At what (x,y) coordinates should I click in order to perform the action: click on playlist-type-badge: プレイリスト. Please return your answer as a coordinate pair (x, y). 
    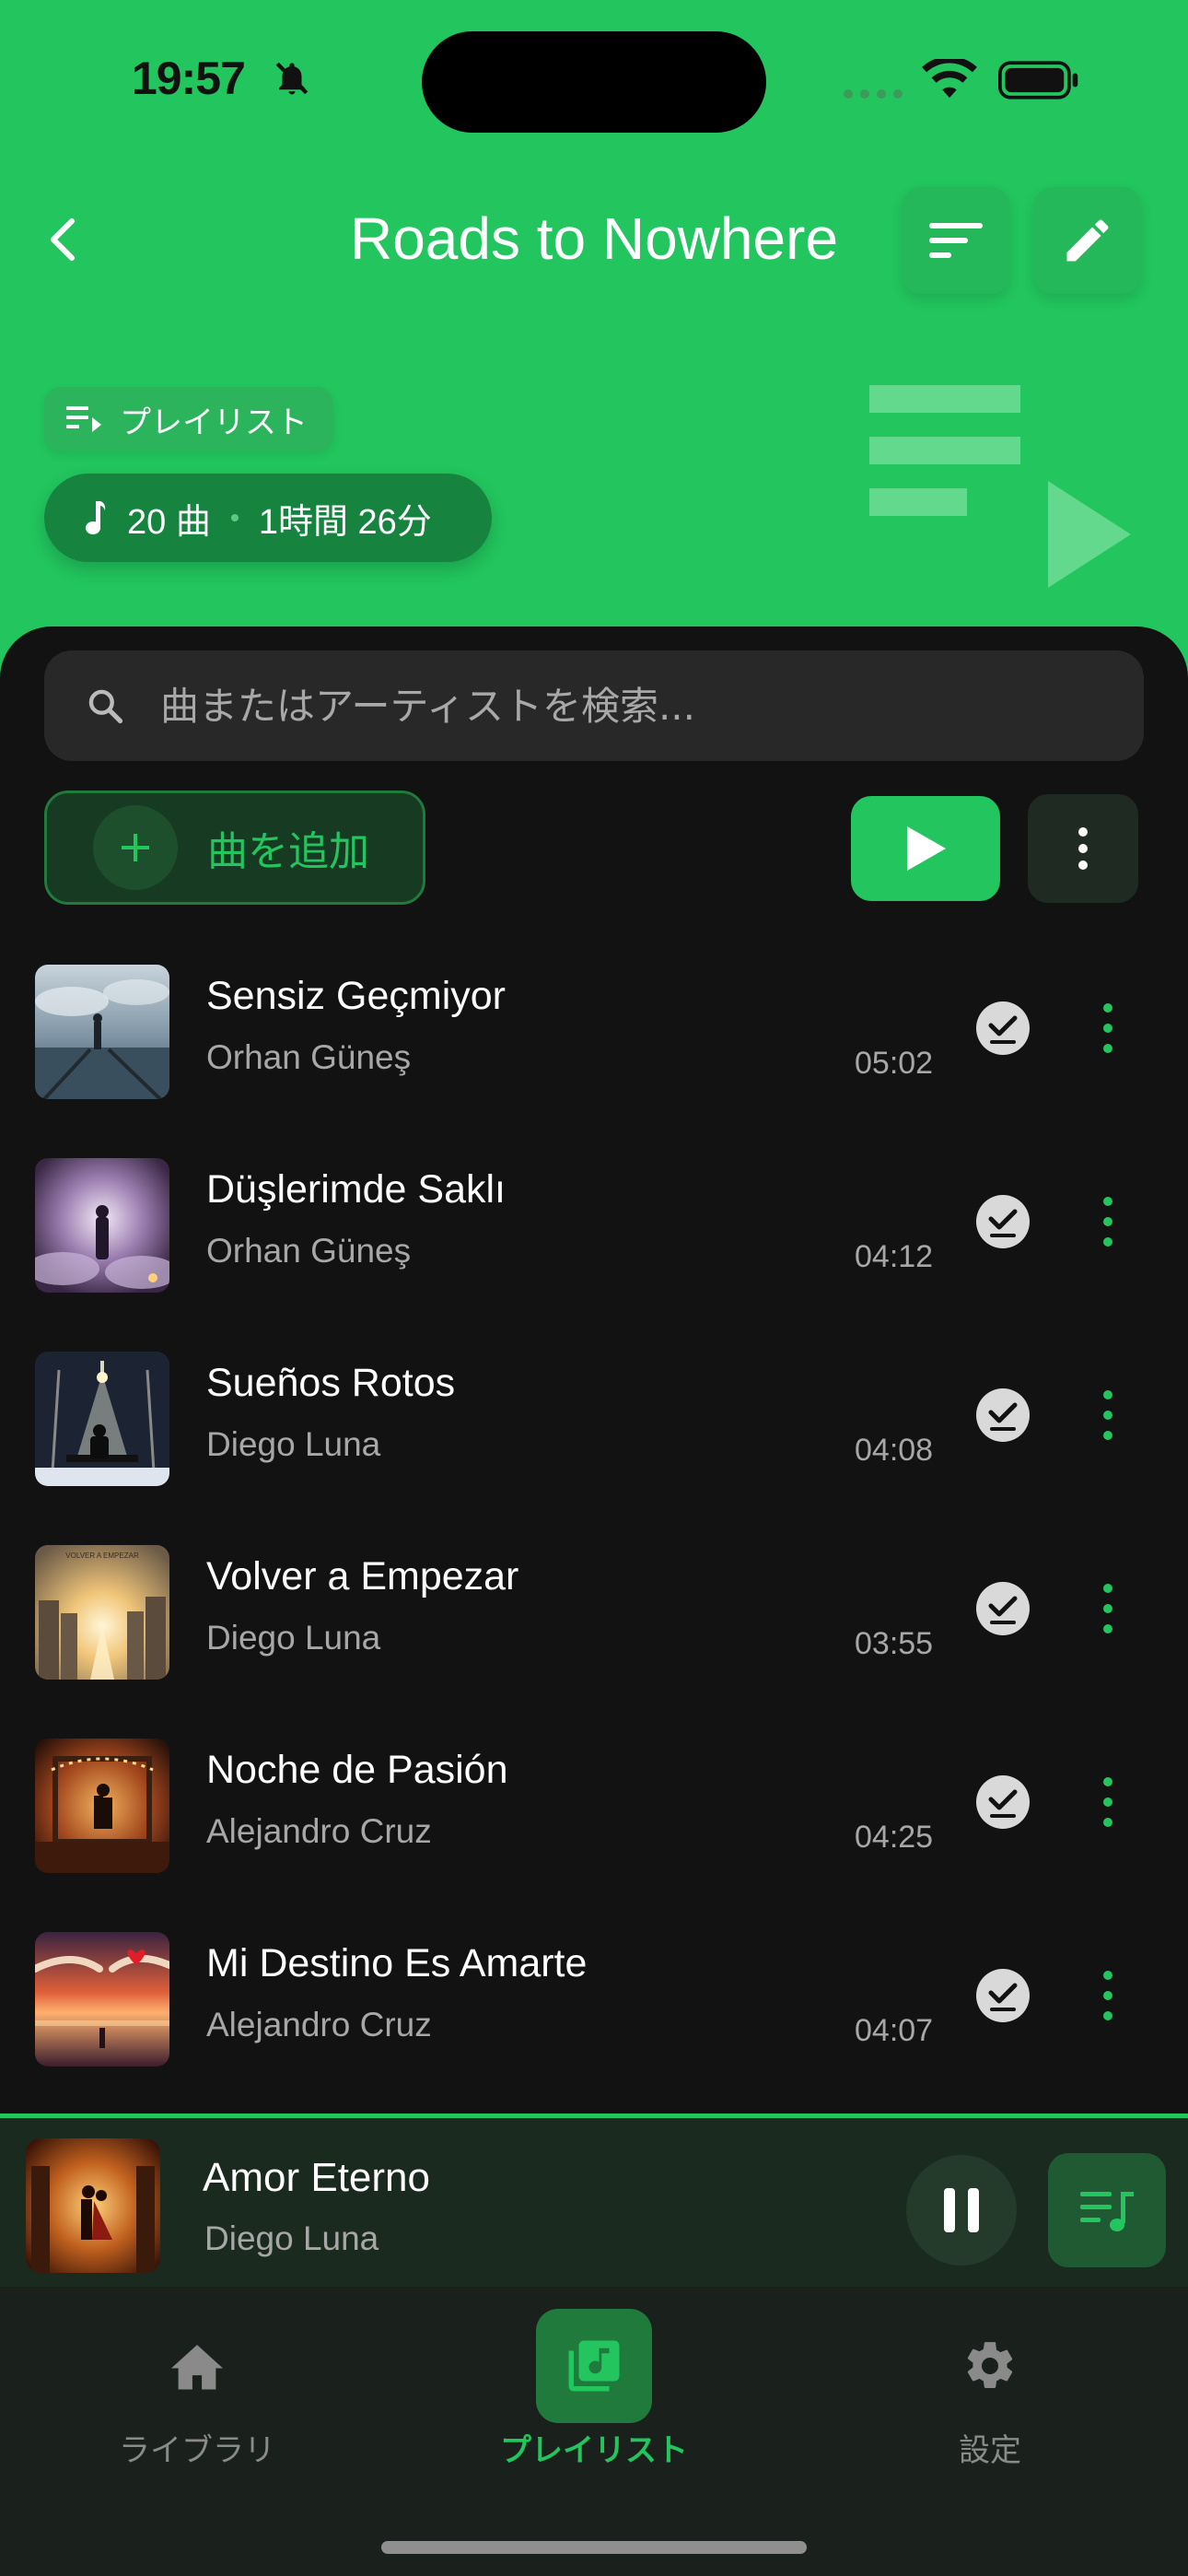
    Looking at the image, I should click on (189, 419).